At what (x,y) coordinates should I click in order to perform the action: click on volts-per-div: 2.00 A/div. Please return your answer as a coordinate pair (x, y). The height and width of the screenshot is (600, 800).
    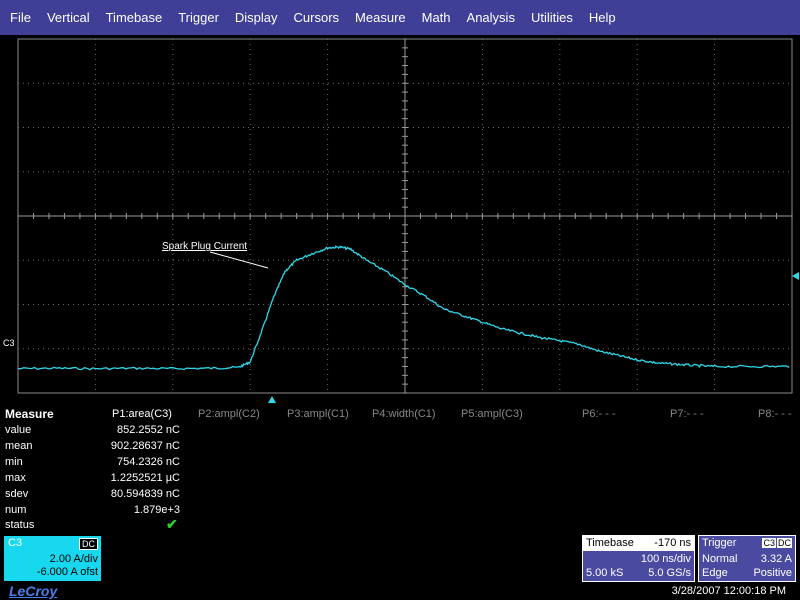
    Looking at the image, I should click on (73, 559).